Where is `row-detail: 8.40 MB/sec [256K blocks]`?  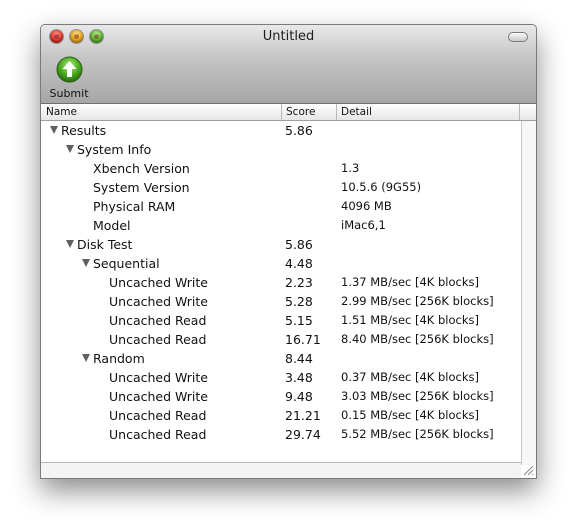 row-detail: 8.40 MB/sec [256K blocks] is located at coordinates (417, 339).